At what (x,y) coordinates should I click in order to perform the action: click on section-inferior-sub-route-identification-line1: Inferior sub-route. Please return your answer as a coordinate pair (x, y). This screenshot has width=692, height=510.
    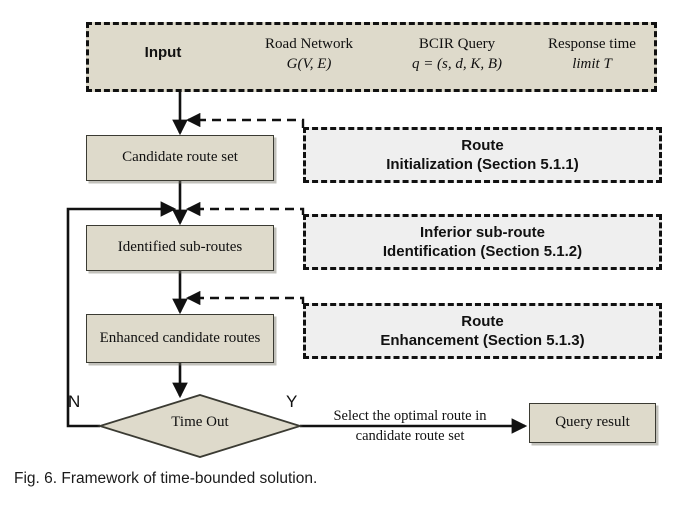
    Looking at the image, I should click on (482, 232).